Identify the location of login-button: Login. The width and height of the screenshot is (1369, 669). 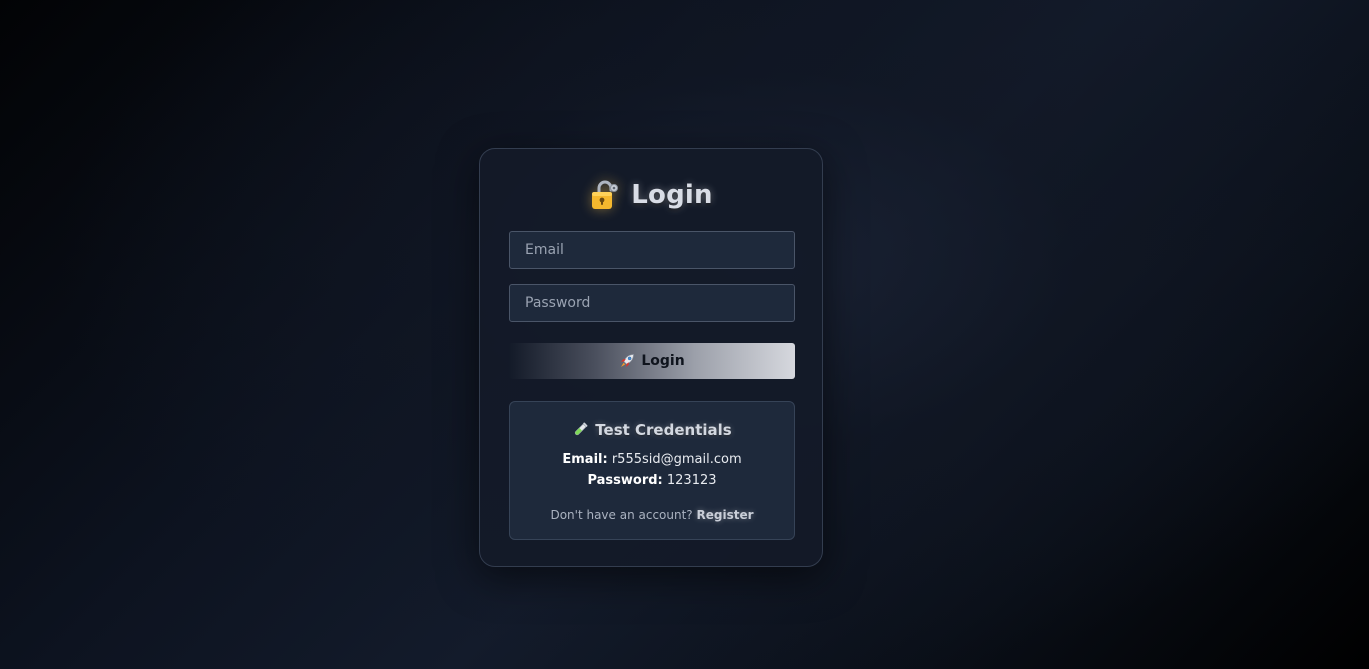
(652, 361).